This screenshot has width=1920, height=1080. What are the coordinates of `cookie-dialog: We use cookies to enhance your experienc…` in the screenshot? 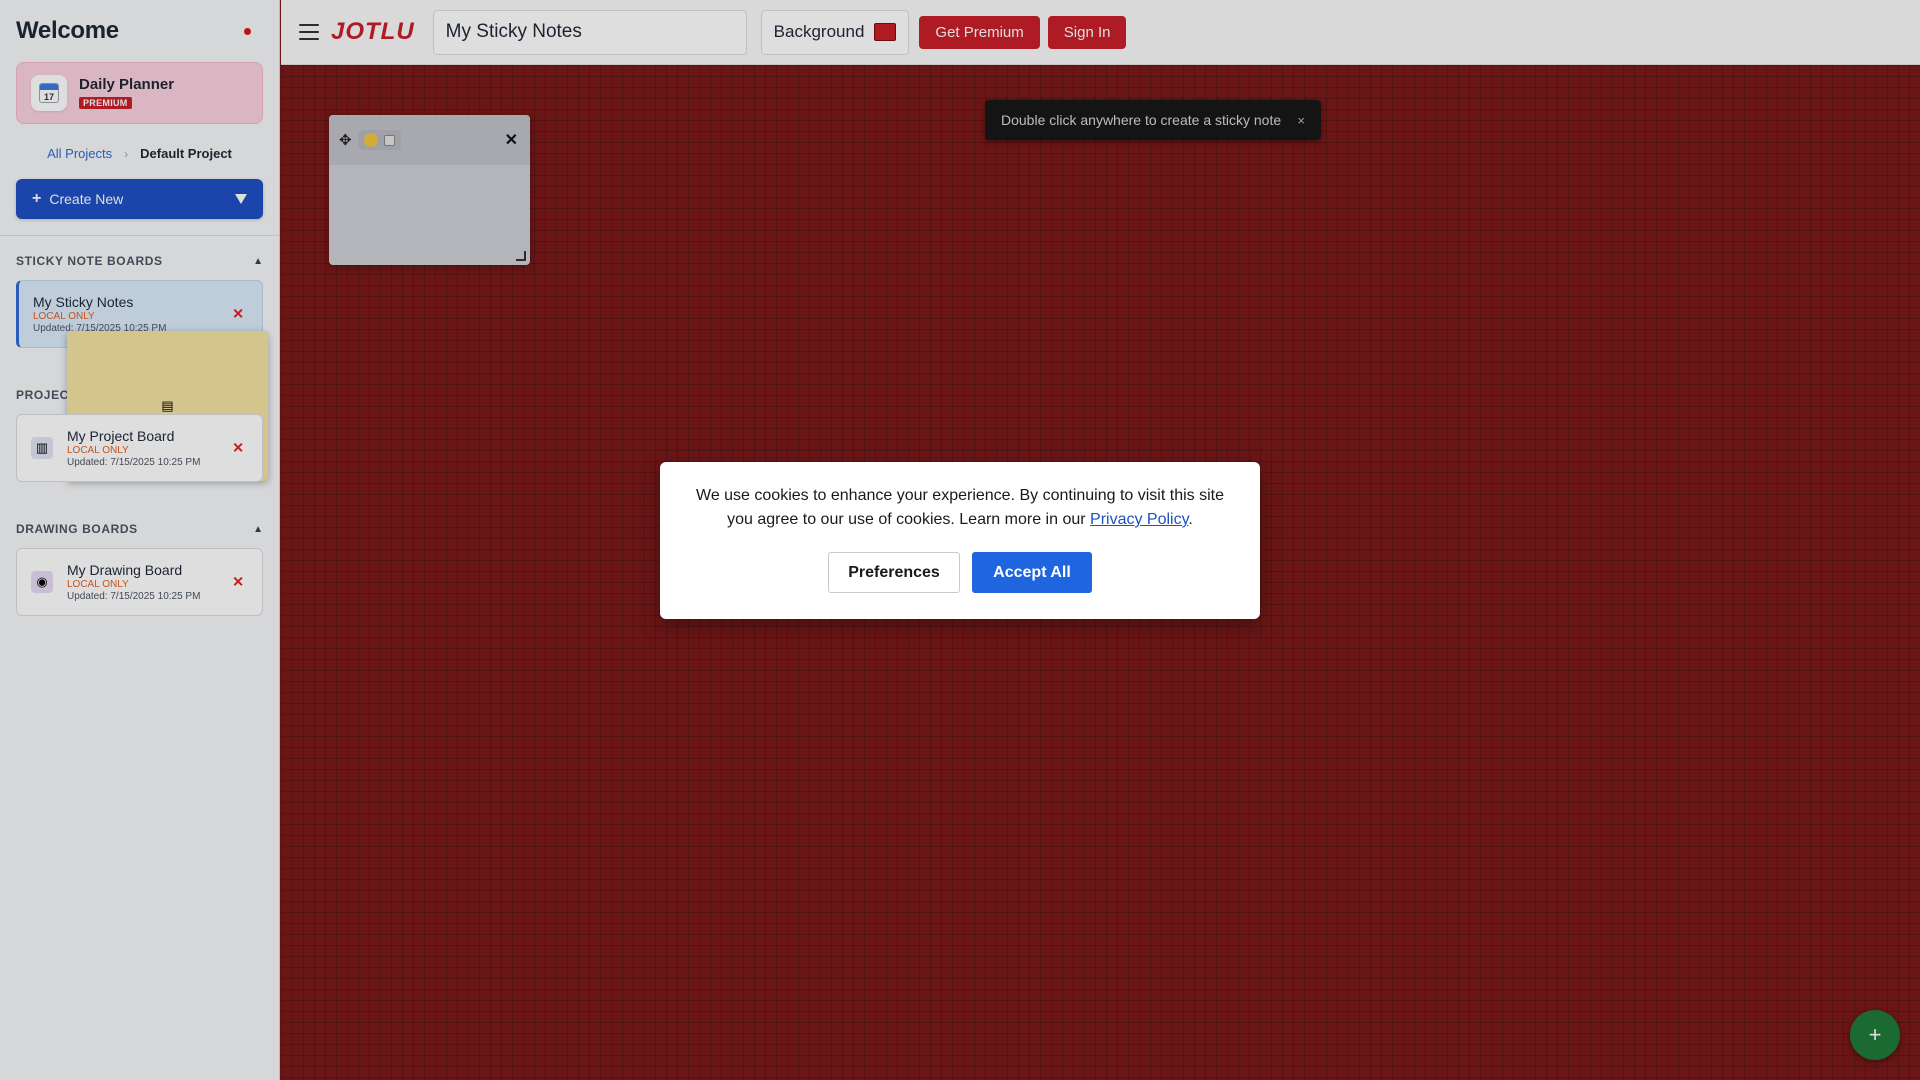 It's located at (960, 540).